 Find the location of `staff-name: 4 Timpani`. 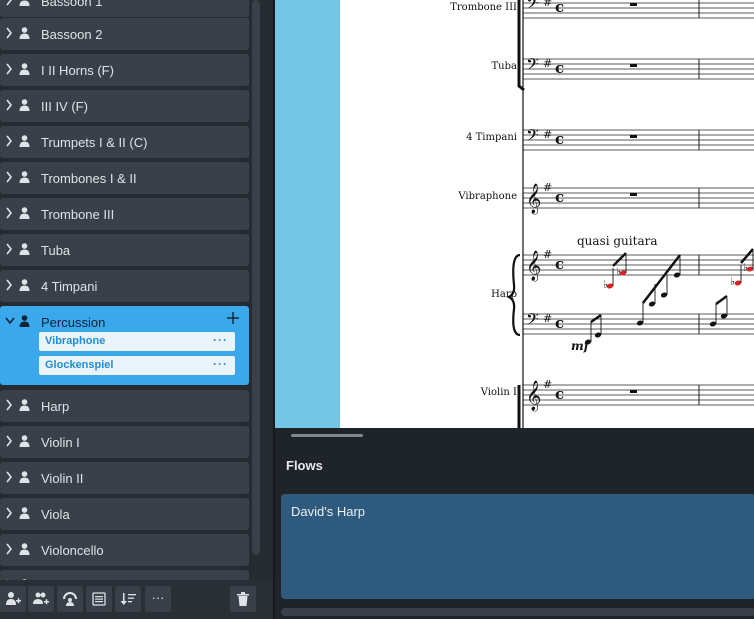

staff-name: 4 Timpani is located at coordinates (491, 137).